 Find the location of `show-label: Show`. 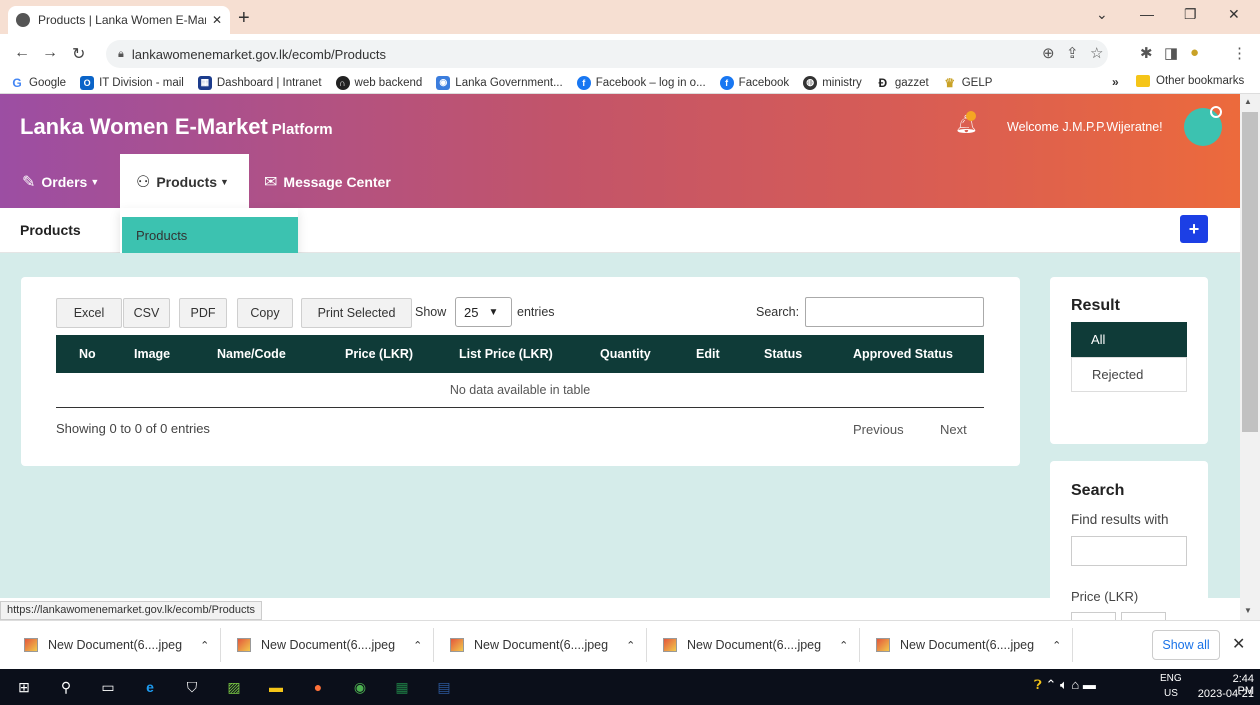

show-label: Show is located at coordinates (431, 312).